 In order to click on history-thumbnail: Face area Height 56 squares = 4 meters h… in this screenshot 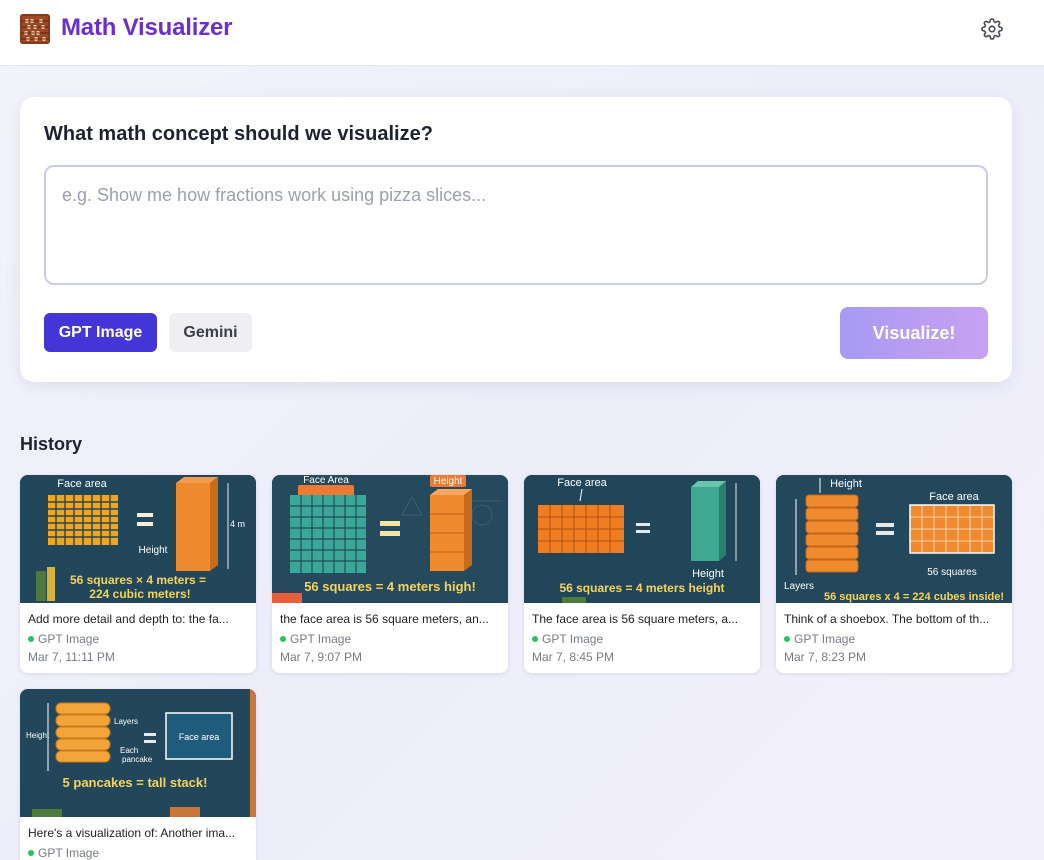, I will do `click(642, 539)`.